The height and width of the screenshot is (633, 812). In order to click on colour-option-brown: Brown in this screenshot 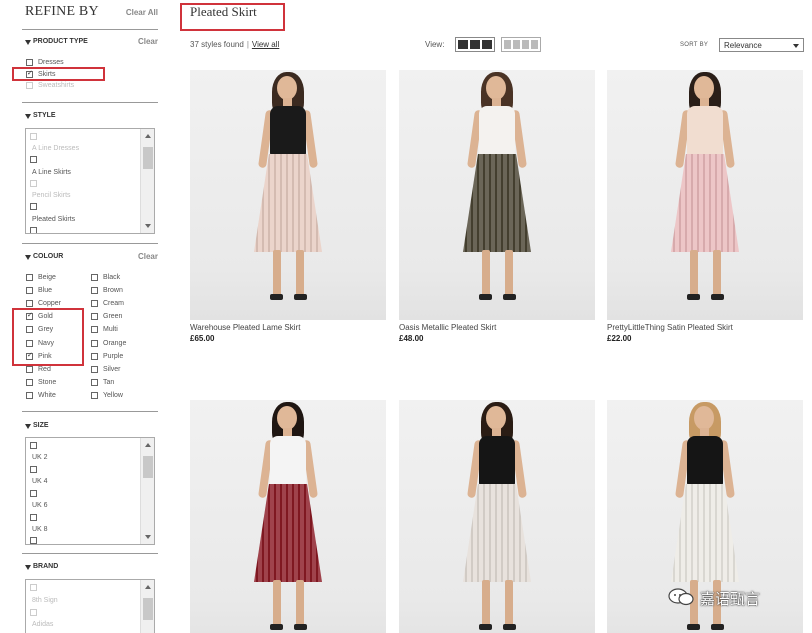, I will do `click(121, 291)`.